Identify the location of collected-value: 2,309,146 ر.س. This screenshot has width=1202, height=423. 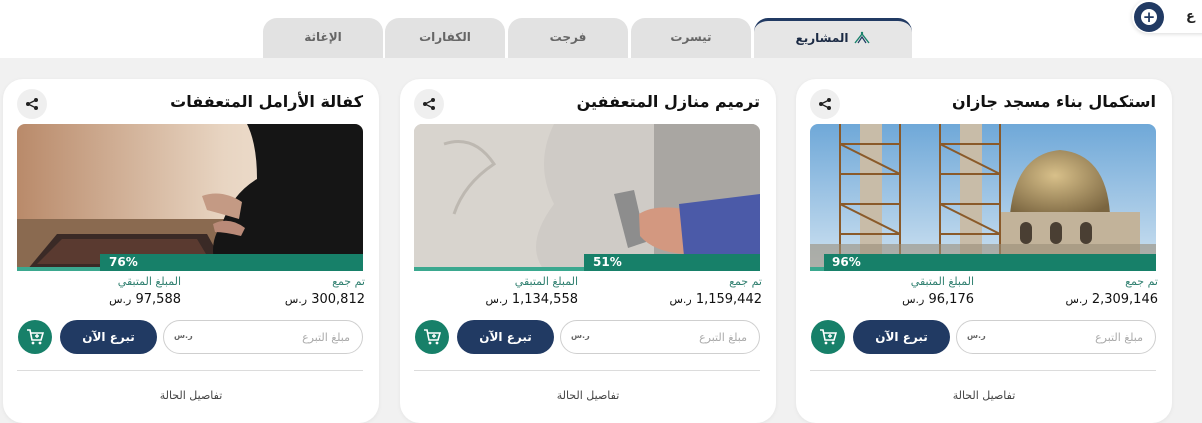
(1111, 299).